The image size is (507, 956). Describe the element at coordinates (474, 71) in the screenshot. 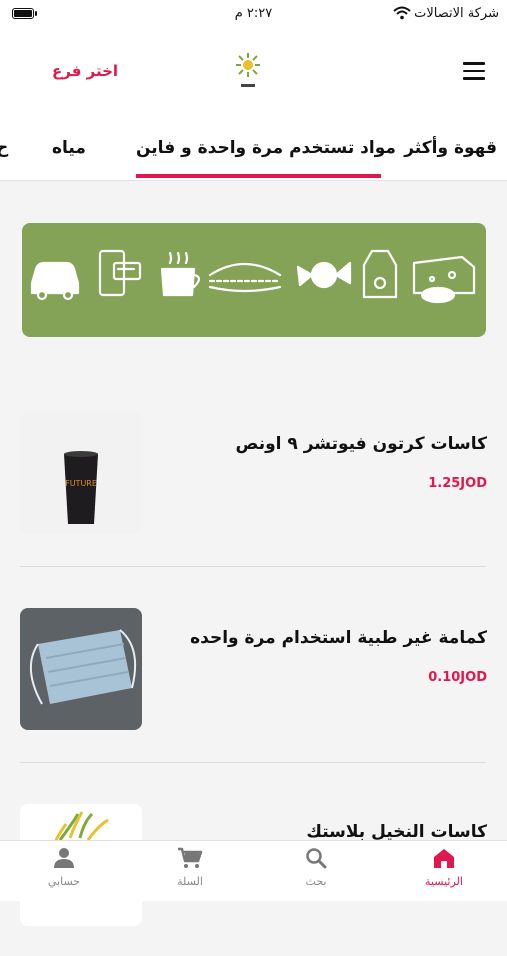

I see `menu-icon` at that location.